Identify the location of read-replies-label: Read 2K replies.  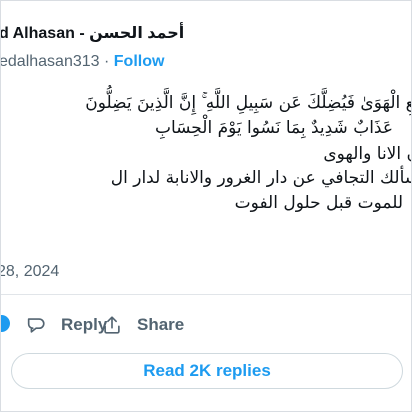
(207, 370).